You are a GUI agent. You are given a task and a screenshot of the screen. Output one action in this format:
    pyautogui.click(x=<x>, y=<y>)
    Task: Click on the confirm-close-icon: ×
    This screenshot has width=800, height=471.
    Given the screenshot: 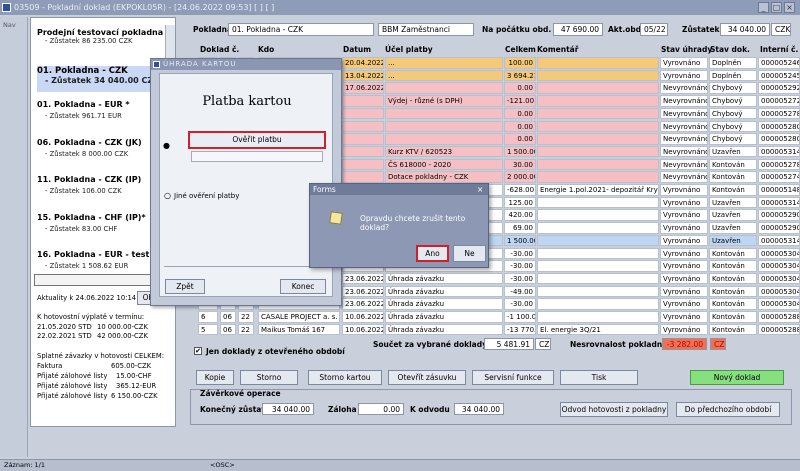 What is the action you would take?
    pyautogui.click(x=480, y=189)
    